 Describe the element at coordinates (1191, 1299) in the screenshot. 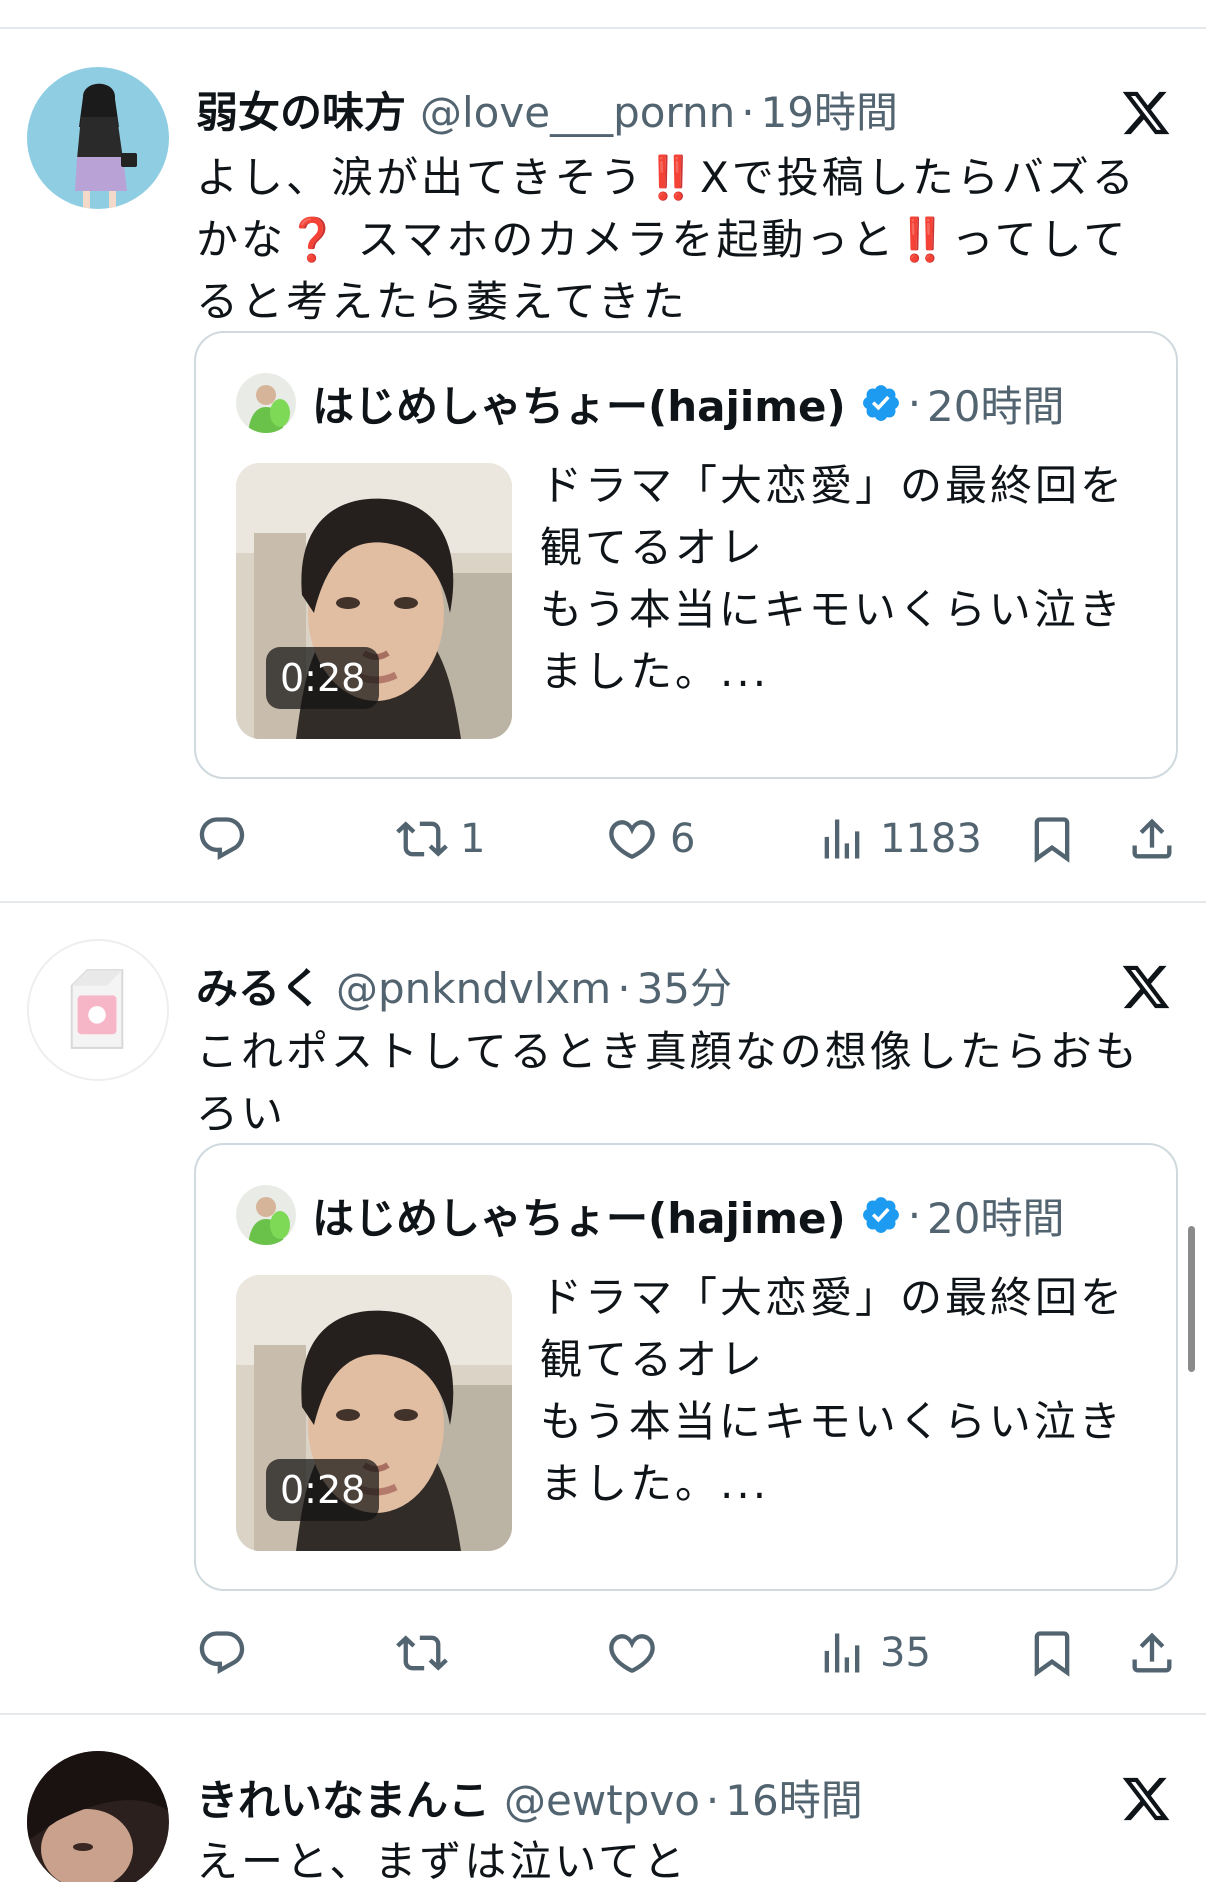

I see `scrollbar` at that location.